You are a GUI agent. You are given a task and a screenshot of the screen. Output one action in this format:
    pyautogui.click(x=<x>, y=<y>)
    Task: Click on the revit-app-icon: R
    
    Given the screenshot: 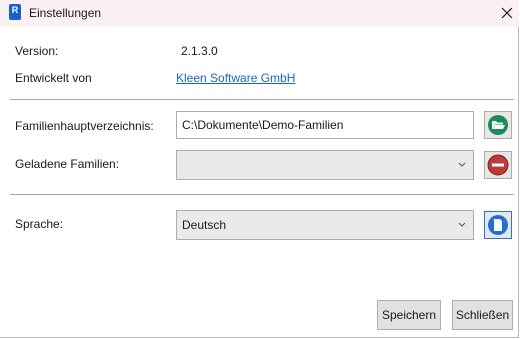 What is the action you would take?
    pyautogui.click(x=15, y=12)
    